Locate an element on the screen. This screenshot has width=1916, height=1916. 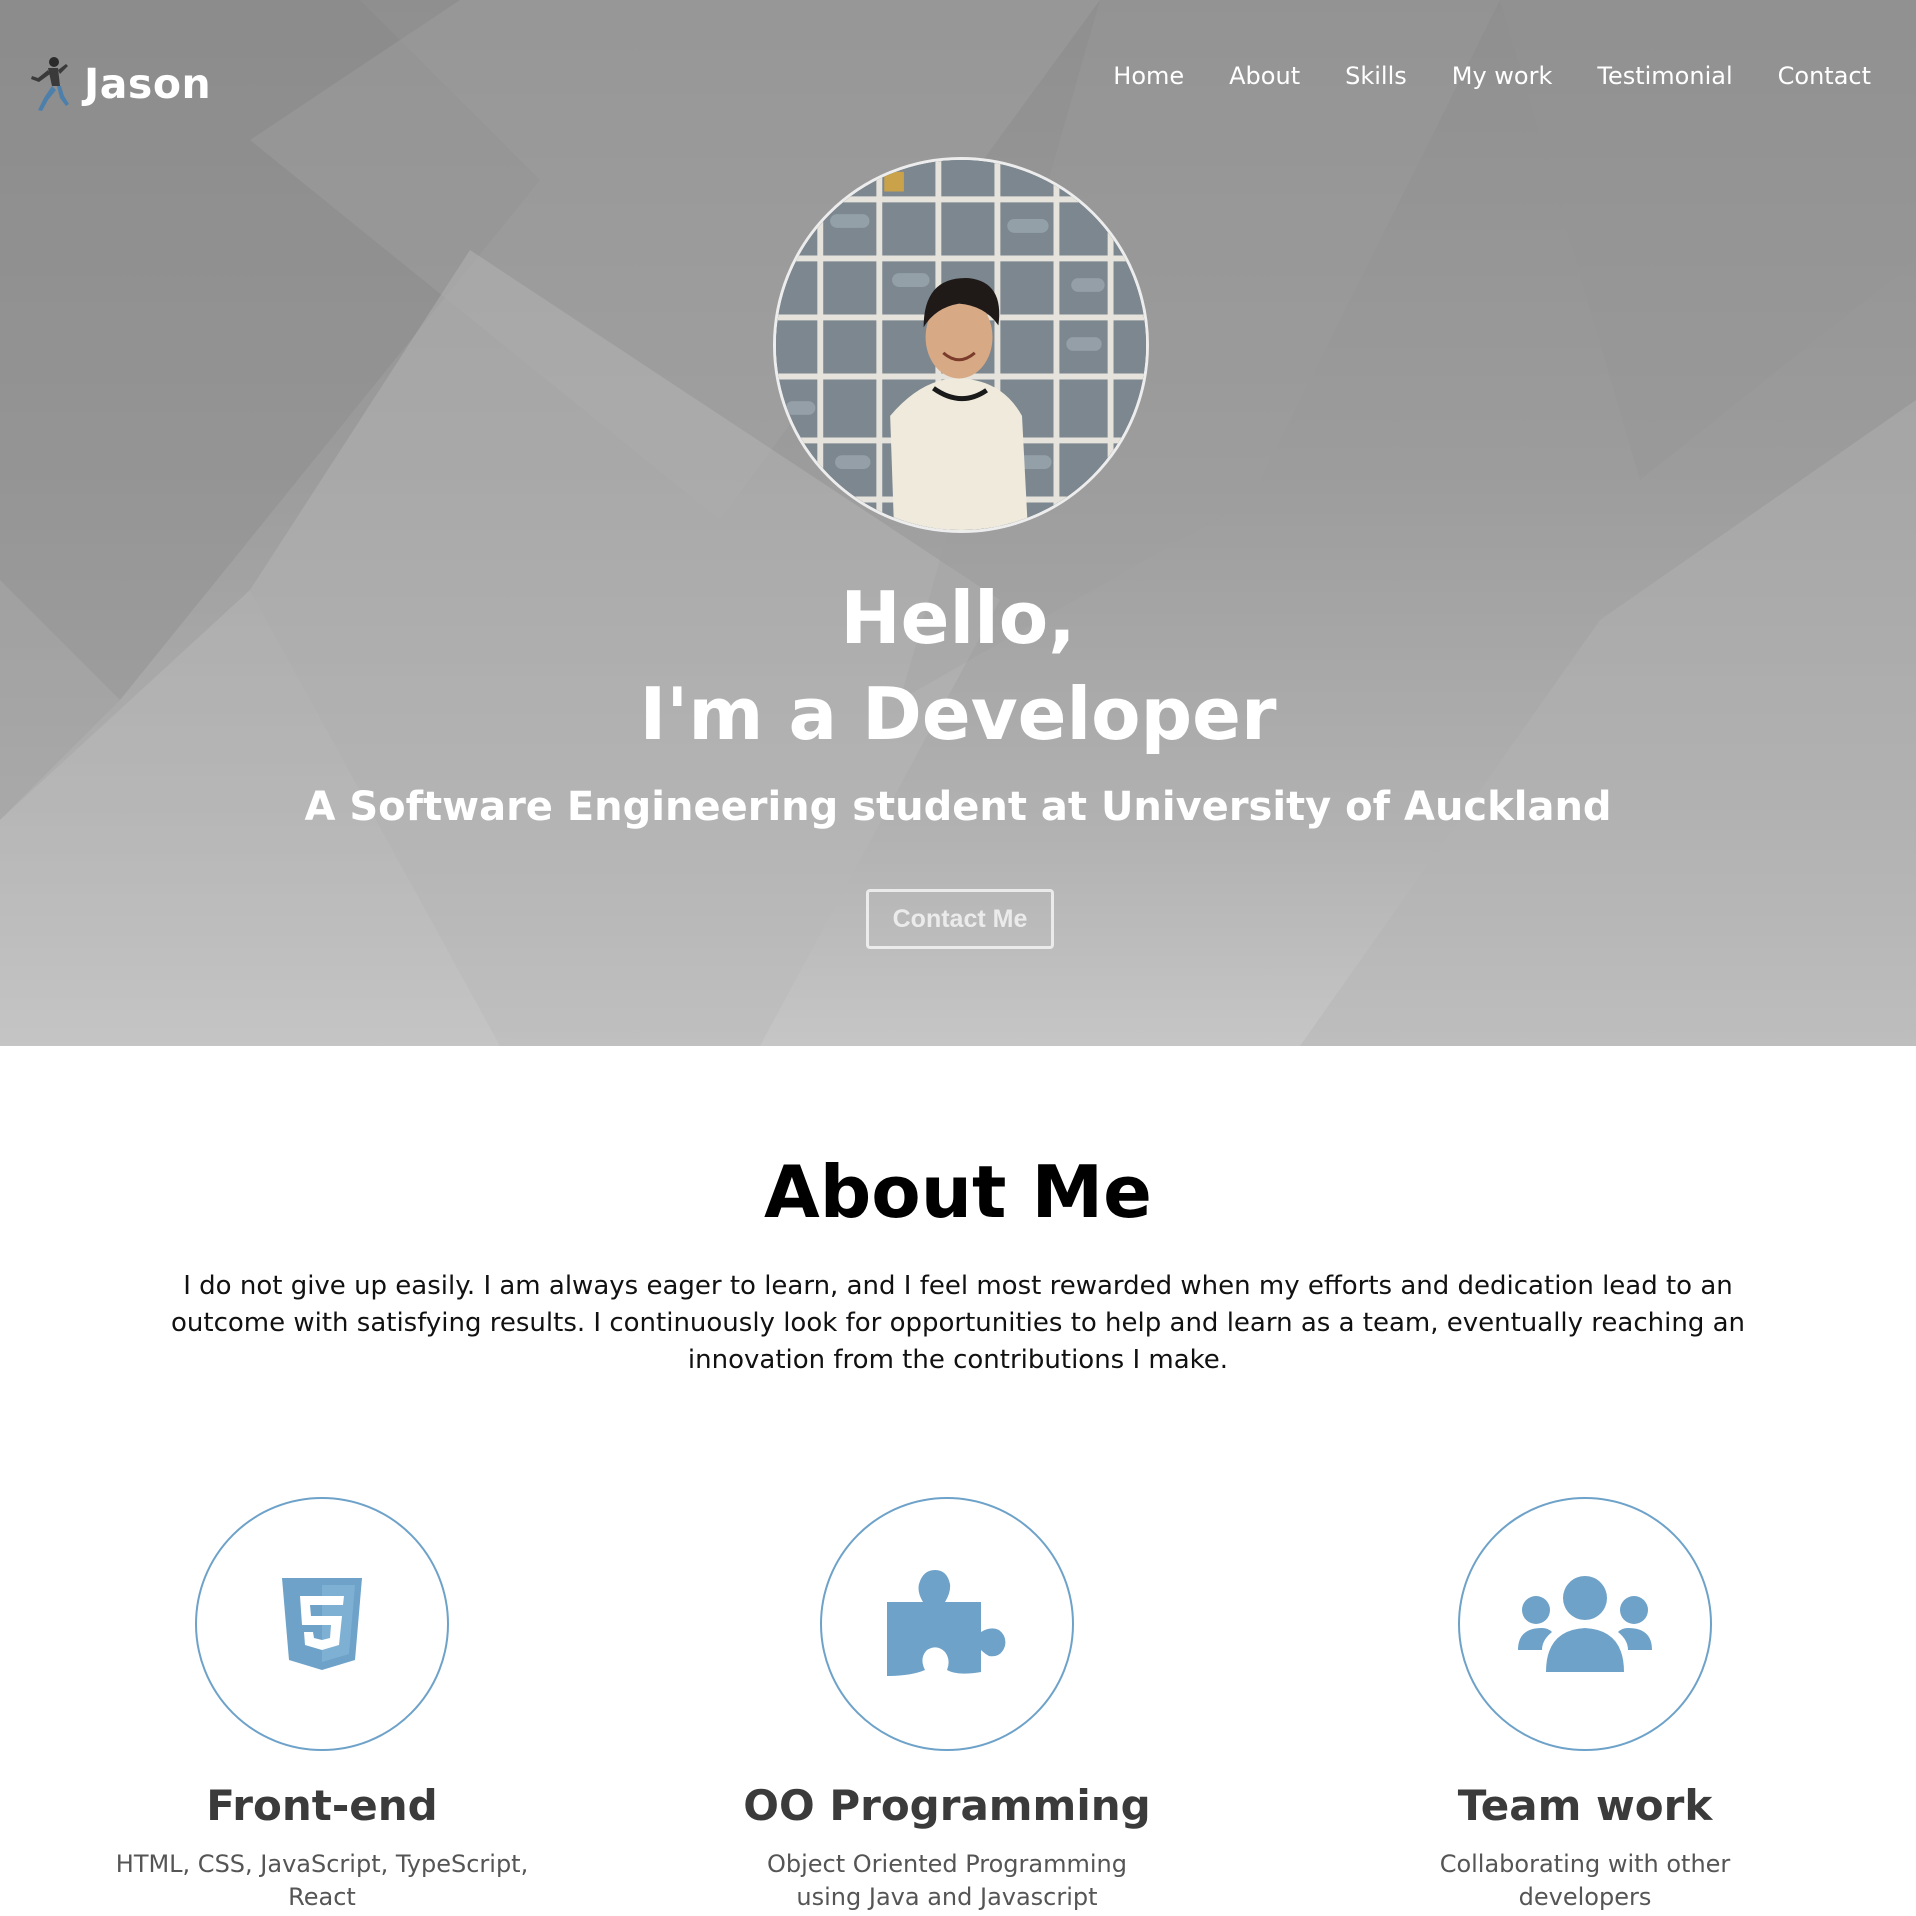
brand-logo: Jason is located at coordinates (120, 84).